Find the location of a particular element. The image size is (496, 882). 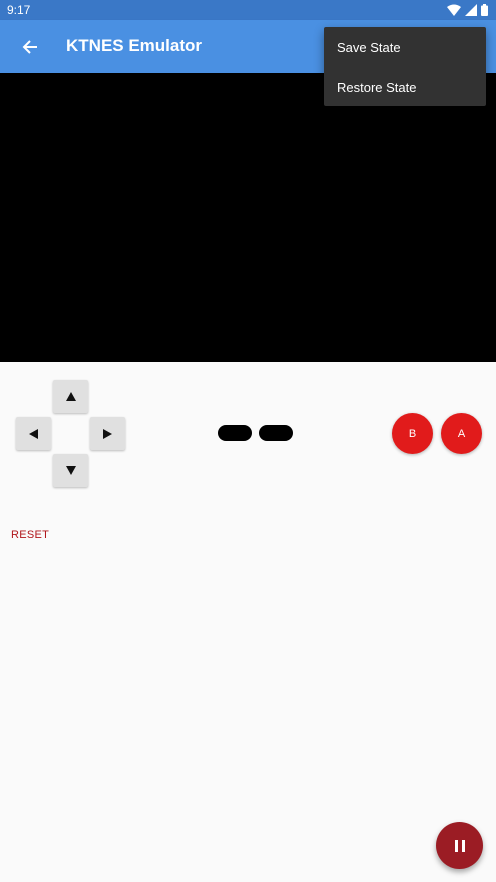

signal-icon is located at coordinates (471, 10).